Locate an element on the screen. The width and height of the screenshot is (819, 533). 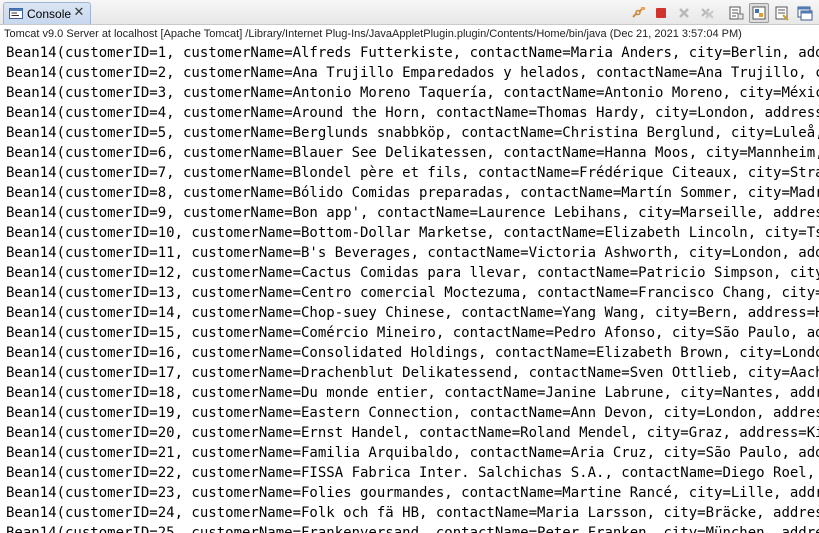
scroll-lock-button is located at coordinates (759, 13).